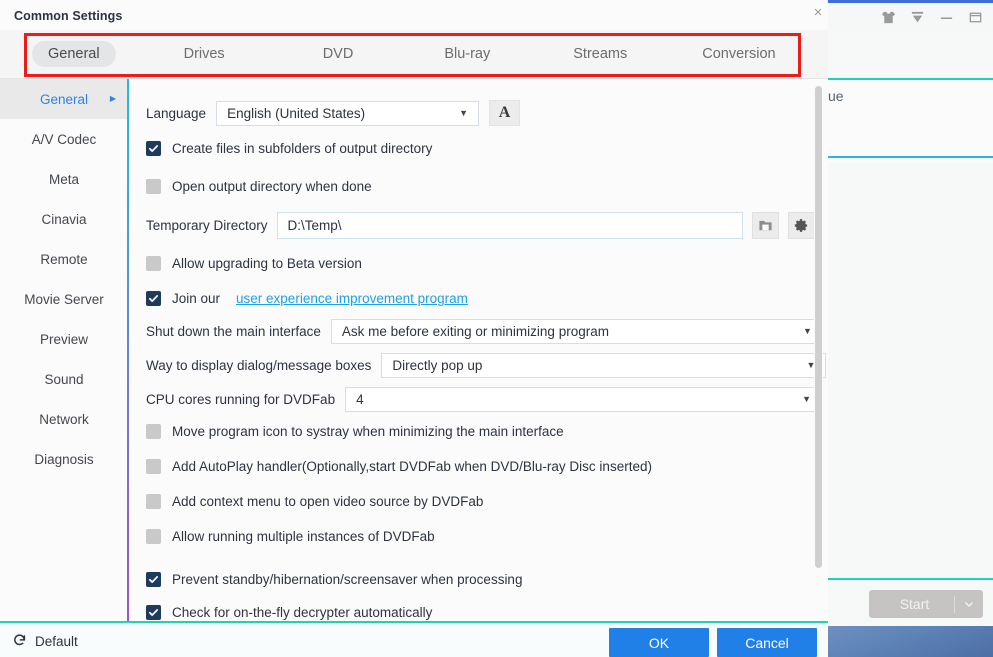 This screenshot has height=657, width=993. What do you see at coordinates (267, 263) in the screenshot?
I see `allow-beta-label: Allow upgrading to Beta version` at bounding box center [267, 263].